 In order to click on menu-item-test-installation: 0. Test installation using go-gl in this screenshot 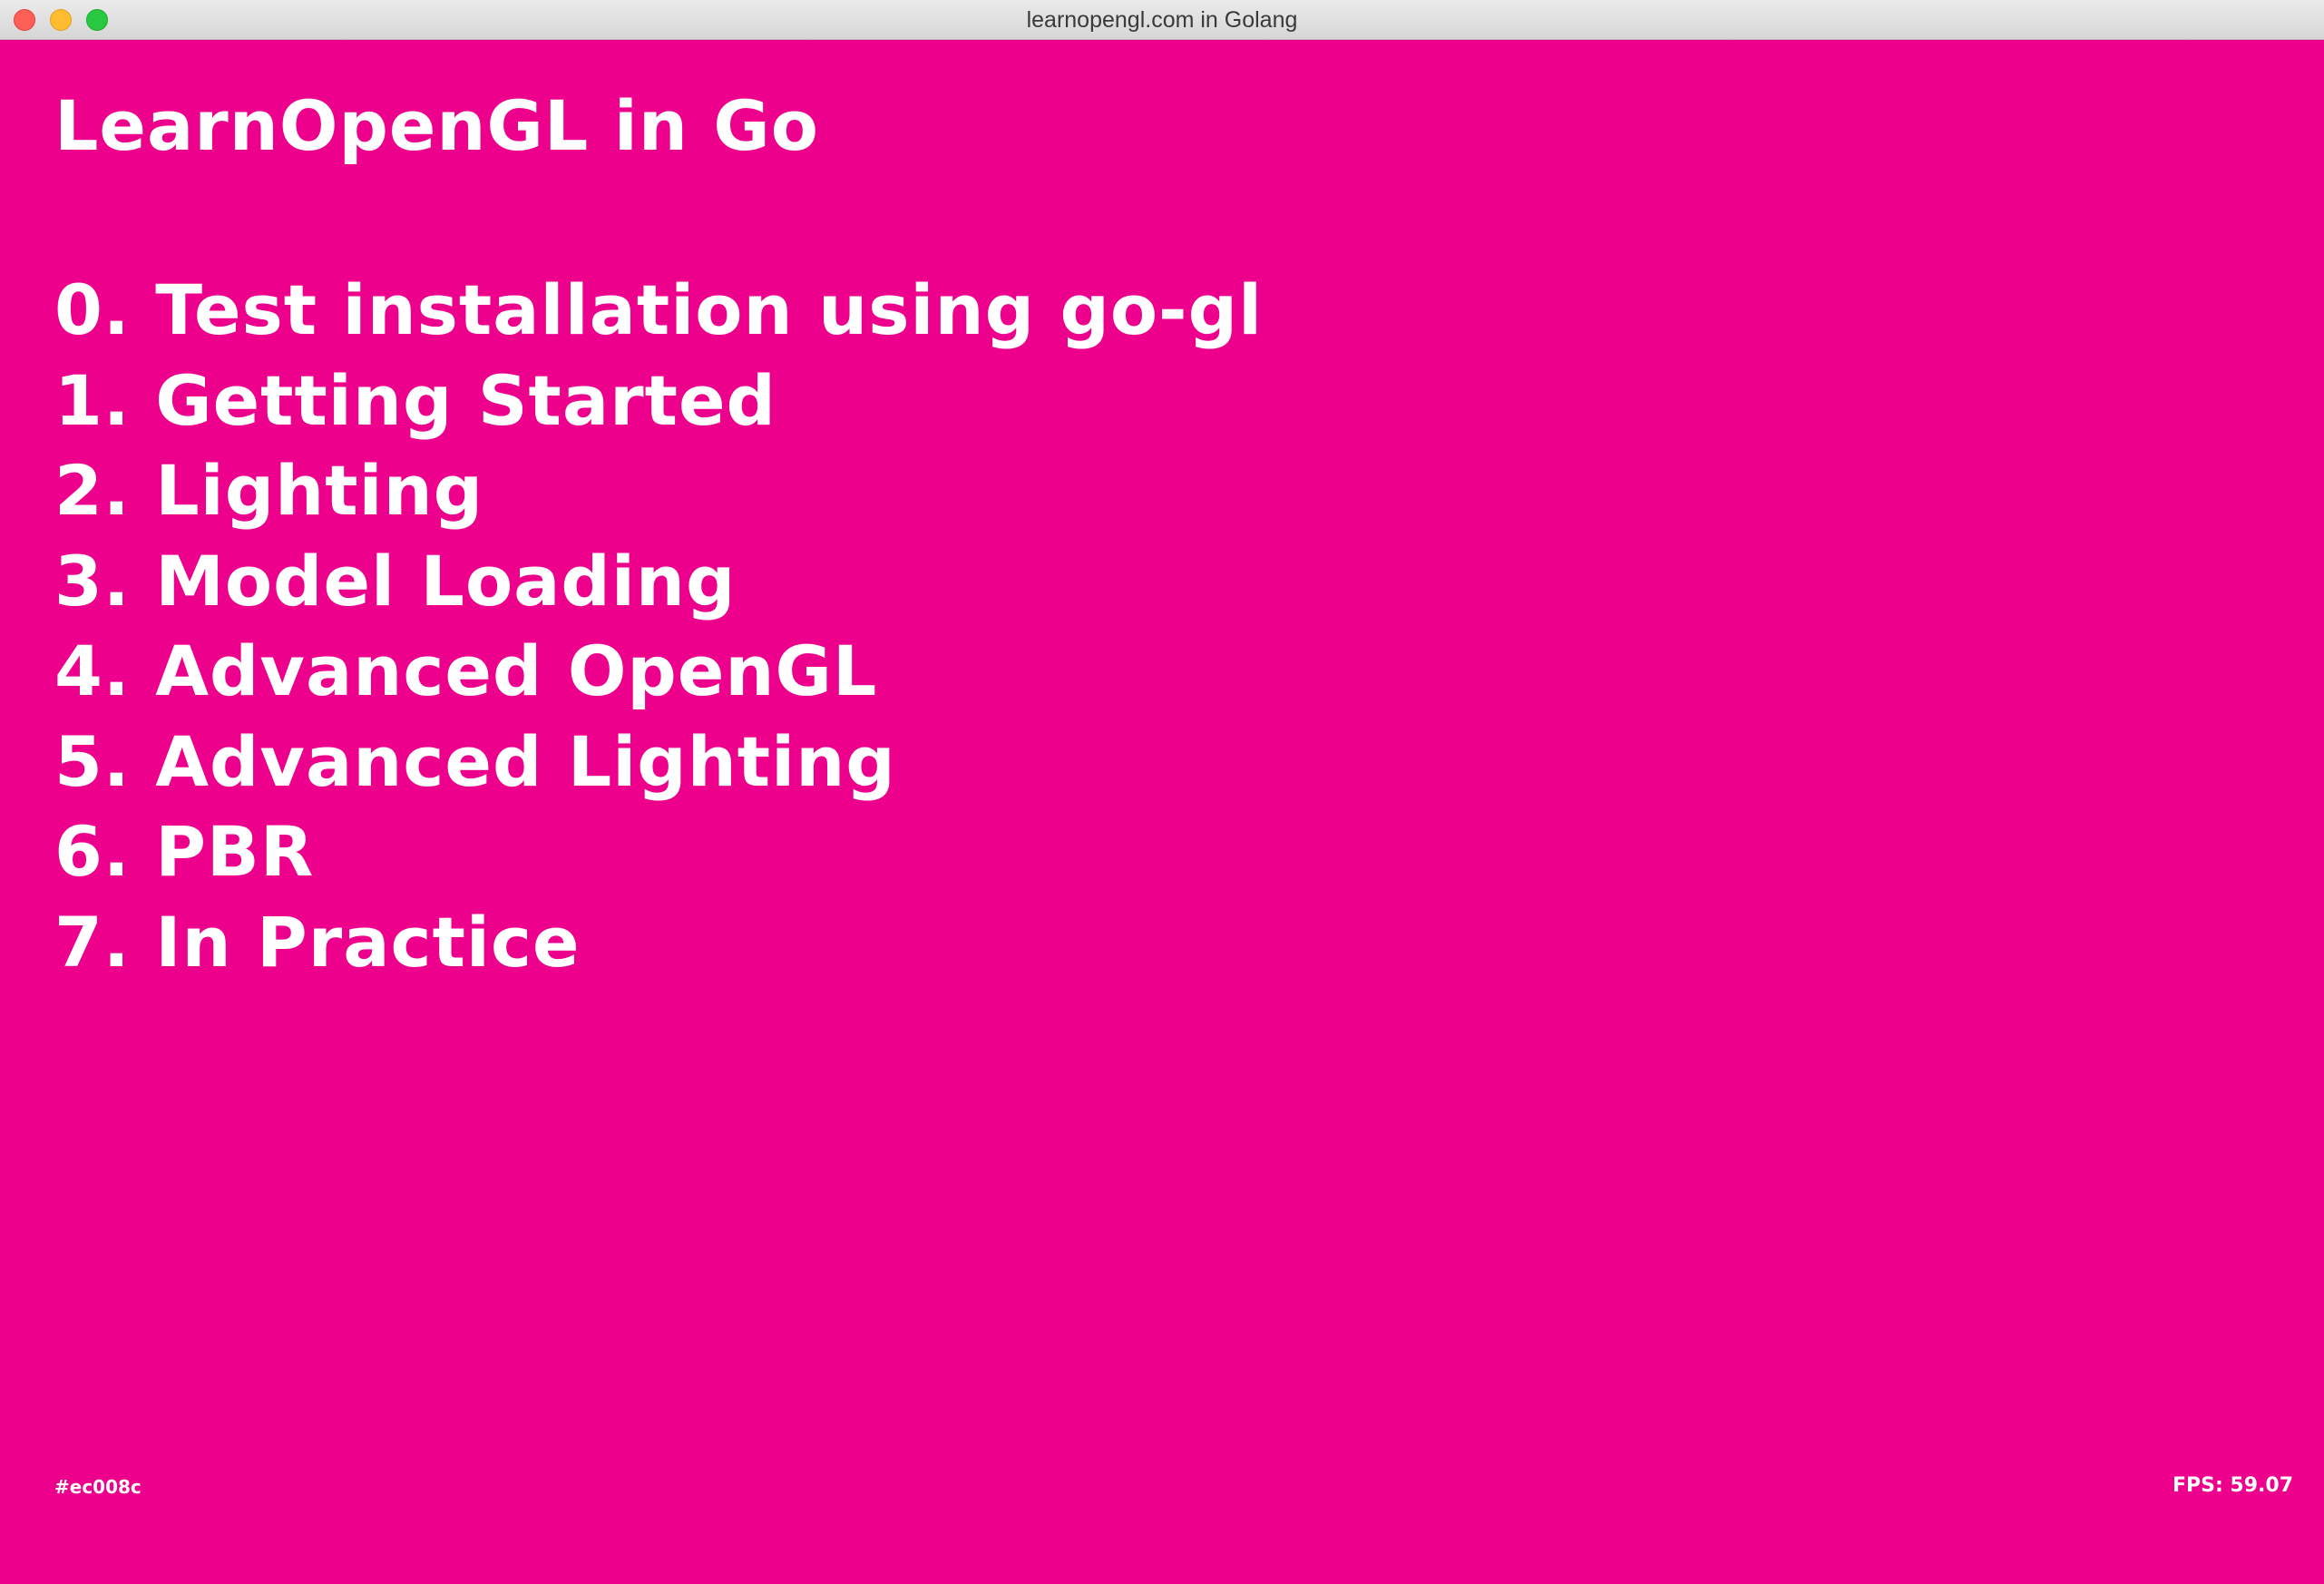, I will do `click(658, 310)`.